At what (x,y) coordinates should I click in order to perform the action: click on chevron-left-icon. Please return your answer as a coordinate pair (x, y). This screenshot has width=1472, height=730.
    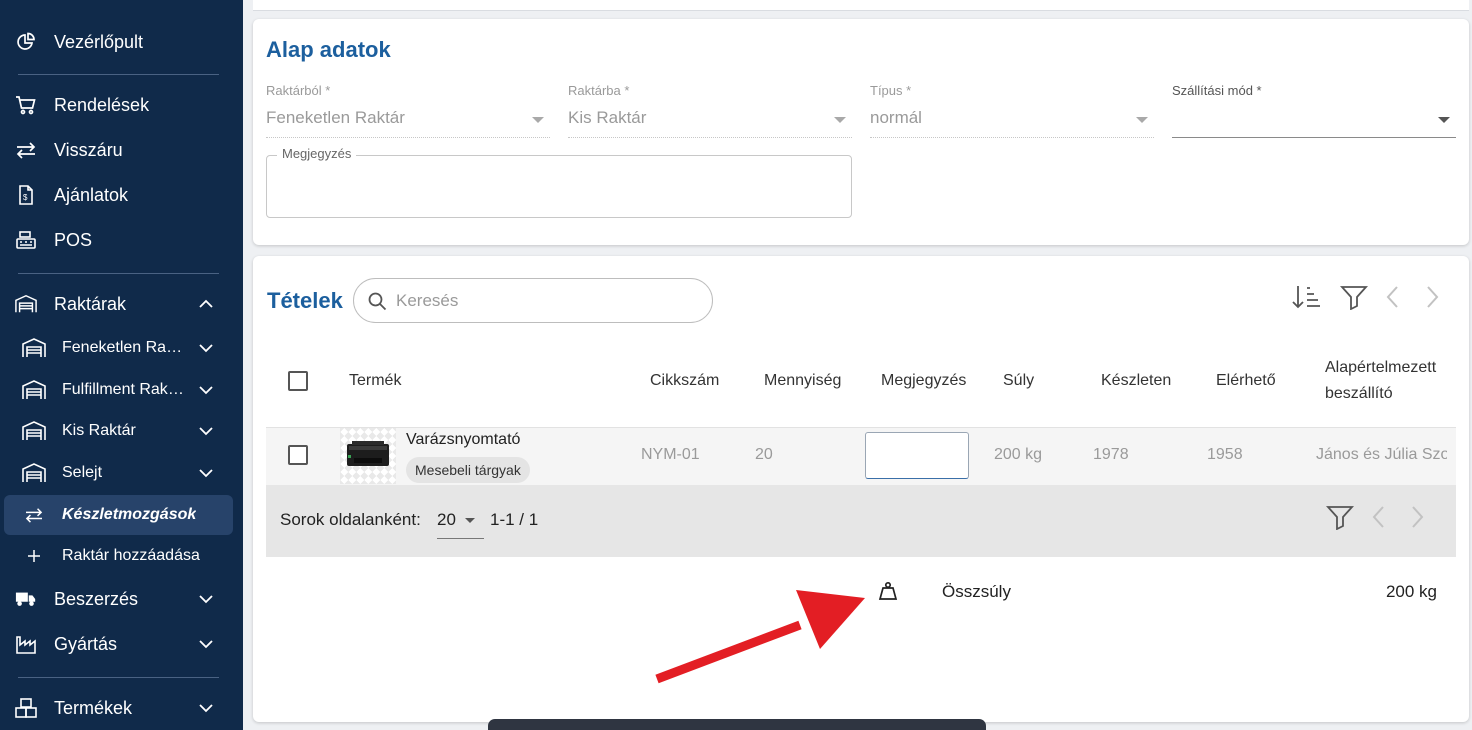
    Looking at the image, I should click on (1379, 519).